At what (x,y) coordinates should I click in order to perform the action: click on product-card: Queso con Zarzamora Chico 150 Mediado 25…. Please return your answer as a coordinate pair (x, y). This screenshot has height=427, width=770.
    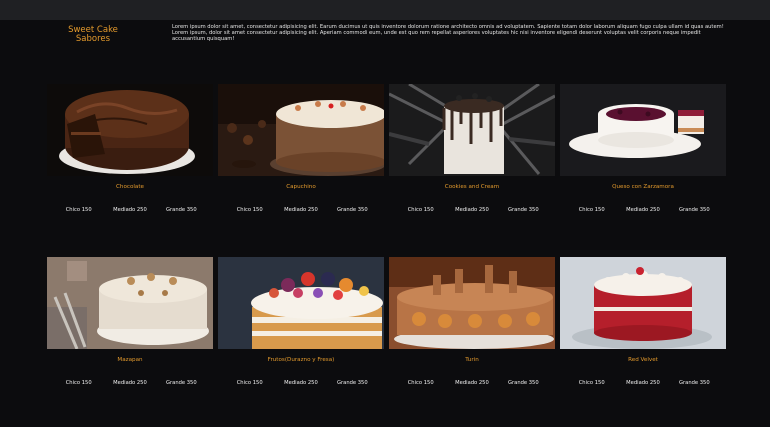
    Looking at the image, I should click on (643, 159).